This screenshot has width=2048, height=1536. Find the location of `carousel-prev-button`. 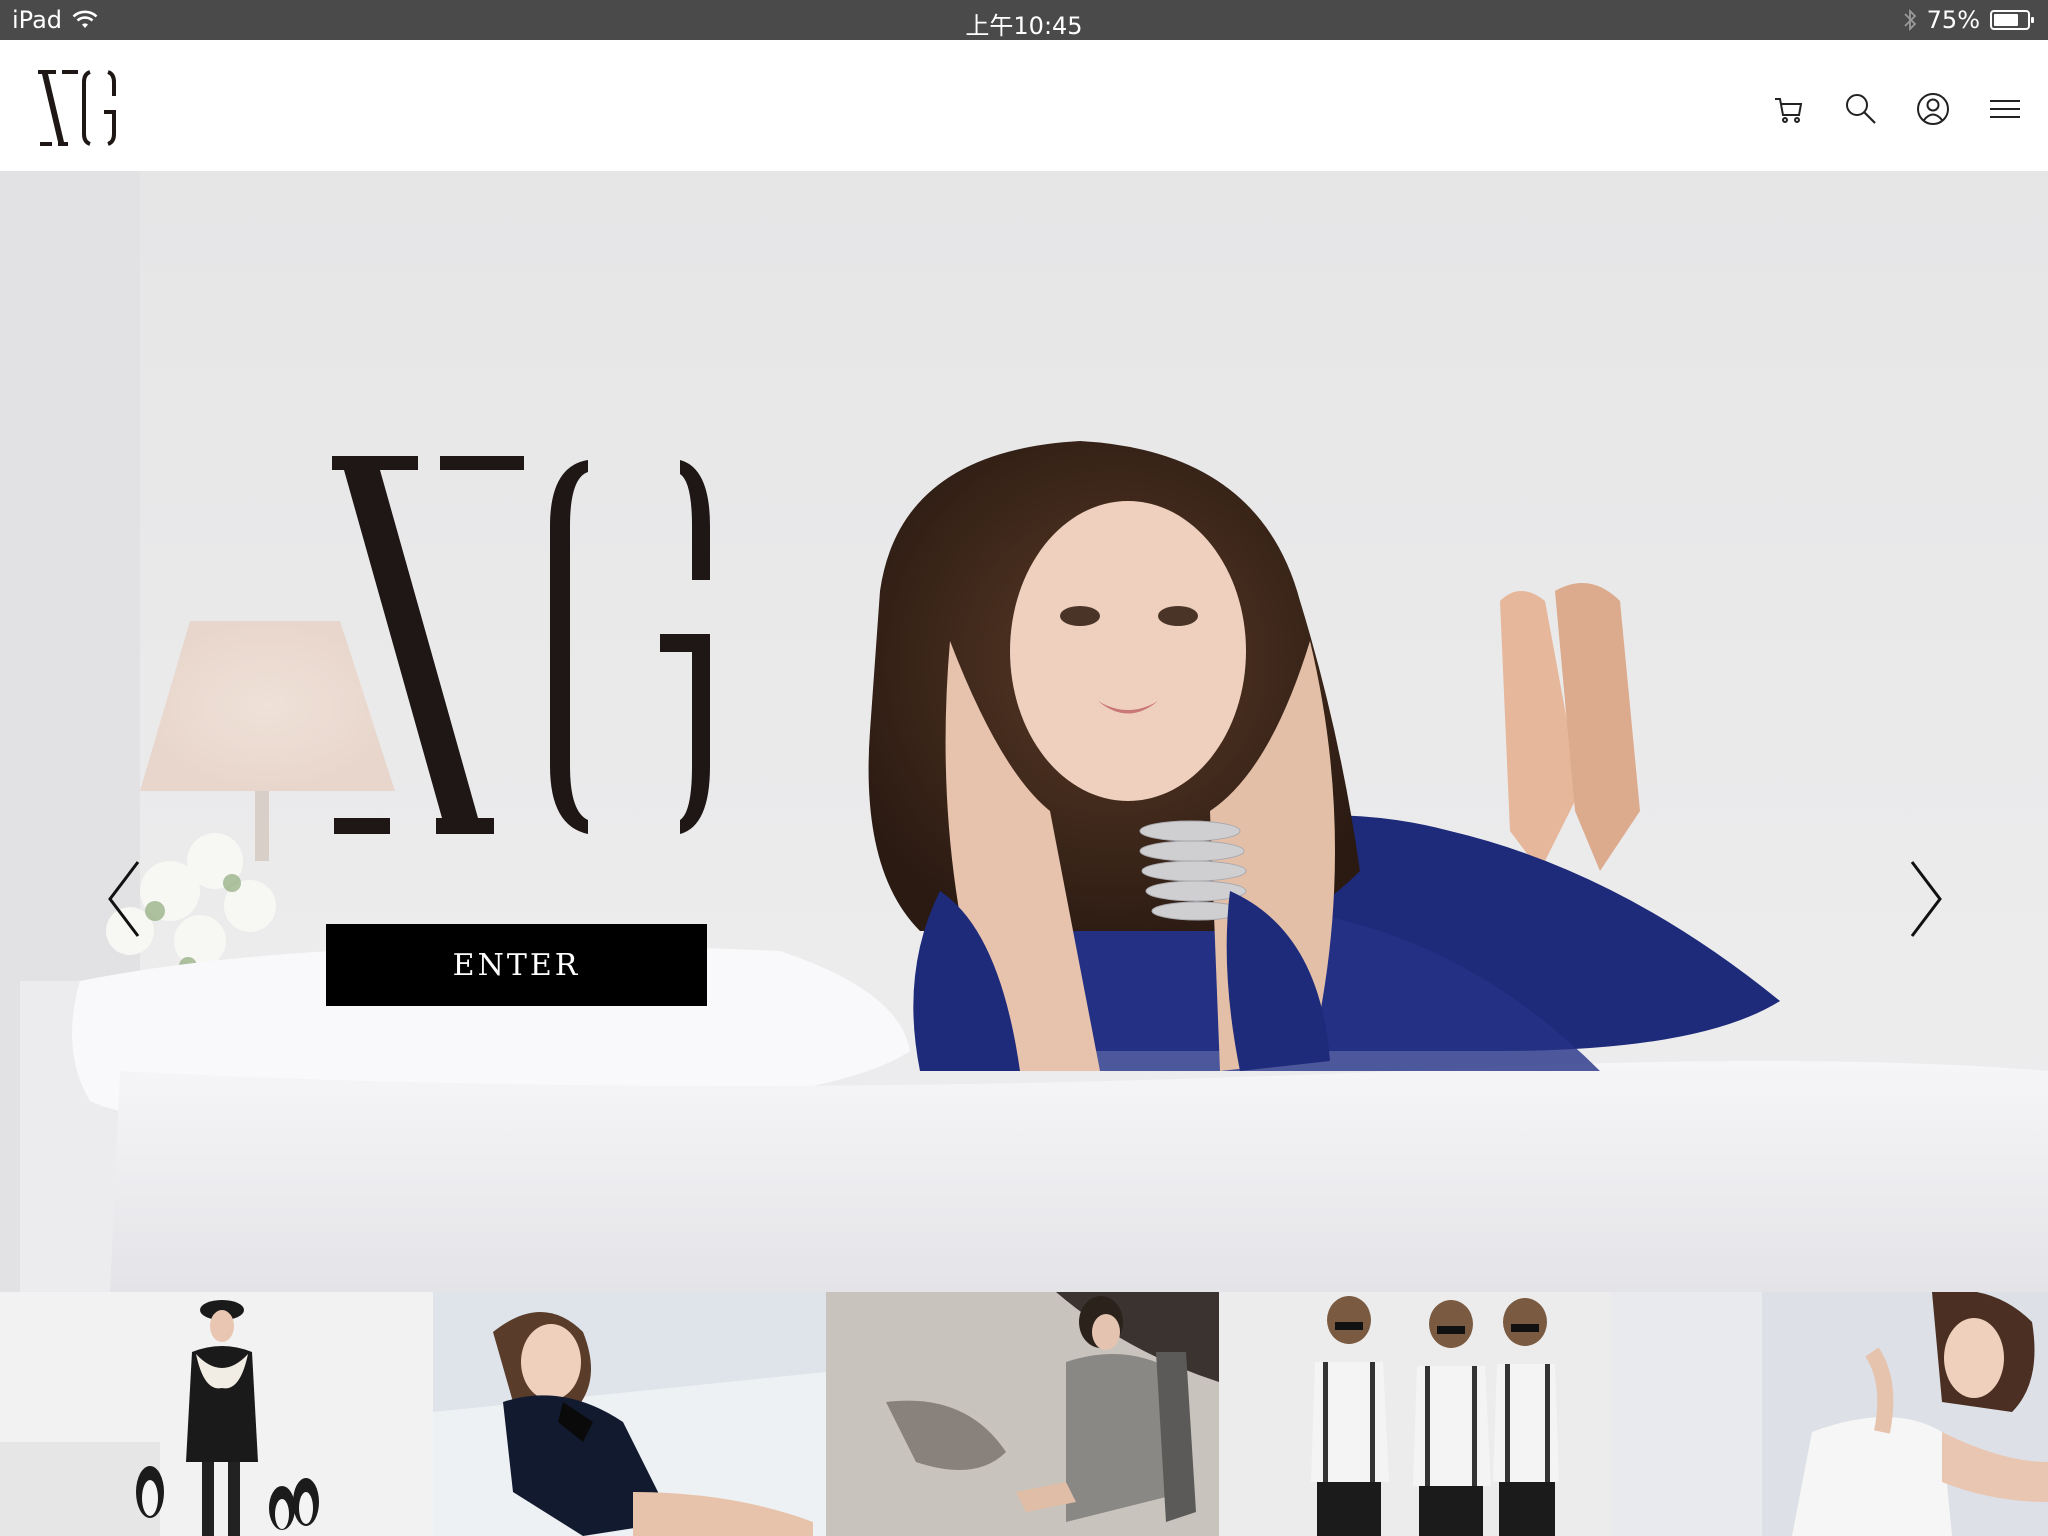

carousel-prev-button is located at coordinates (125, 899).